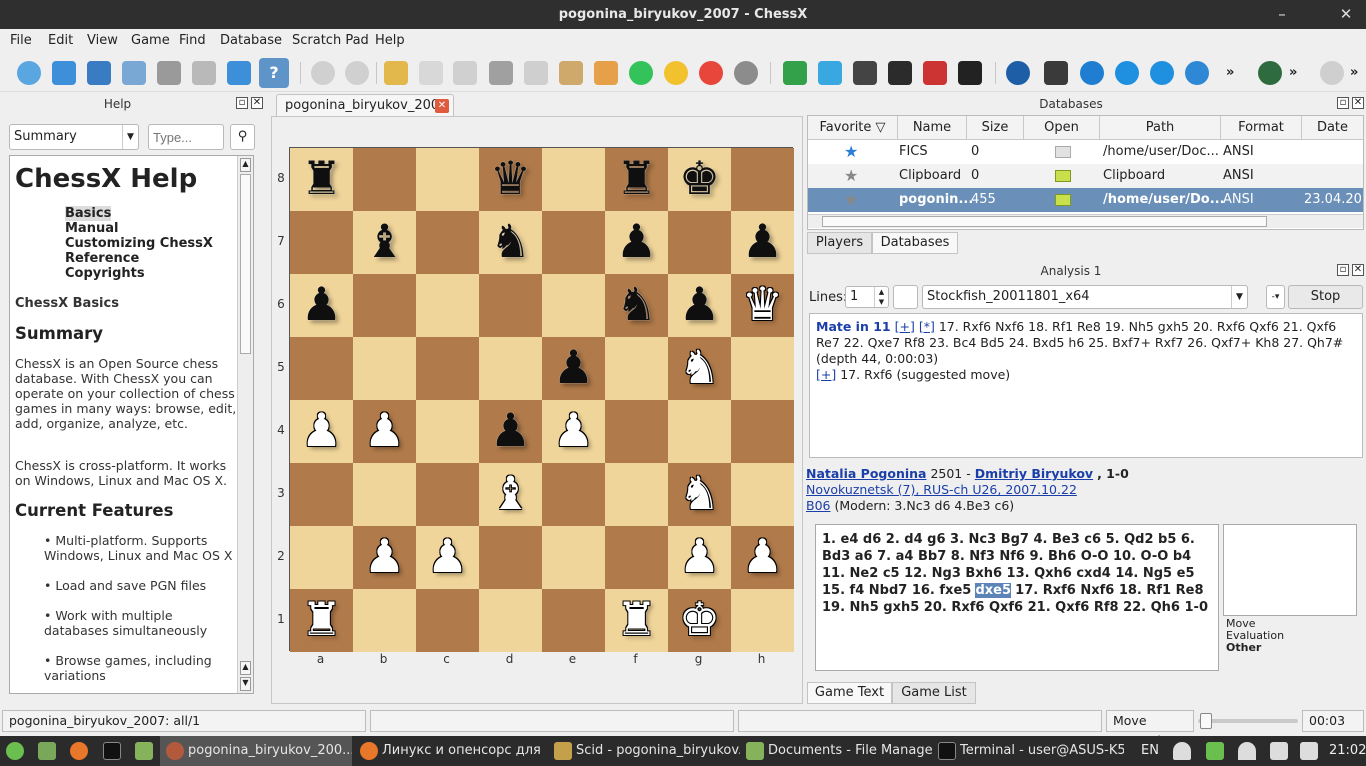  What do you see at coordinates (321, 494) in the screenshot?
I see `square-a3` at bounding box center [321, 494].